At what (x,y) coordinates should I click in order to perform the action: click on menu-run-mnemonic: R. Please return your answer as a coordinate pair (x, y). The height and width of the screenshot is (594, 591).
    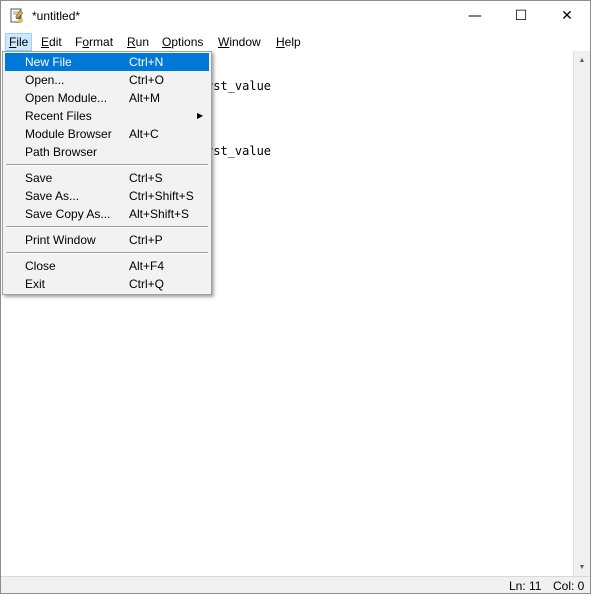
    Looking at the image, I should click on (131, 42).